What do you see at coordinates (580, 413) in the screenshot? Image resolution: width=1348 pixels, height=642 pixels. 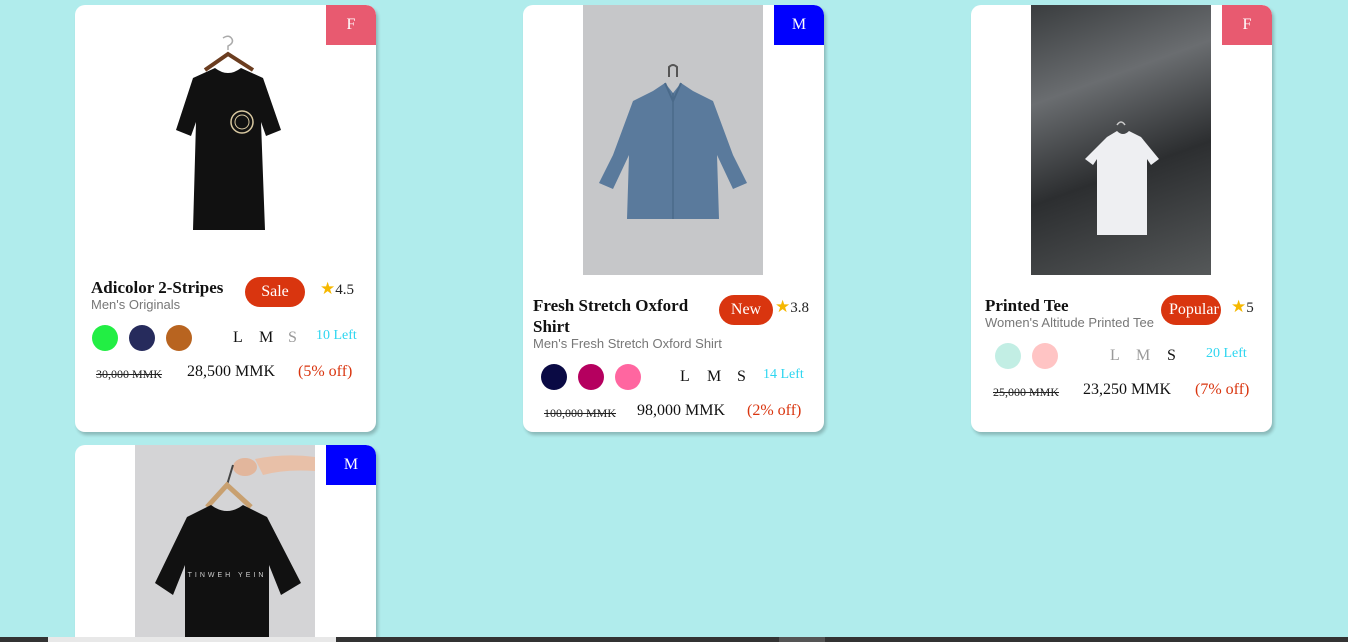 I see `original-price: 100,000 MMK` at bounding box center [580, 413].